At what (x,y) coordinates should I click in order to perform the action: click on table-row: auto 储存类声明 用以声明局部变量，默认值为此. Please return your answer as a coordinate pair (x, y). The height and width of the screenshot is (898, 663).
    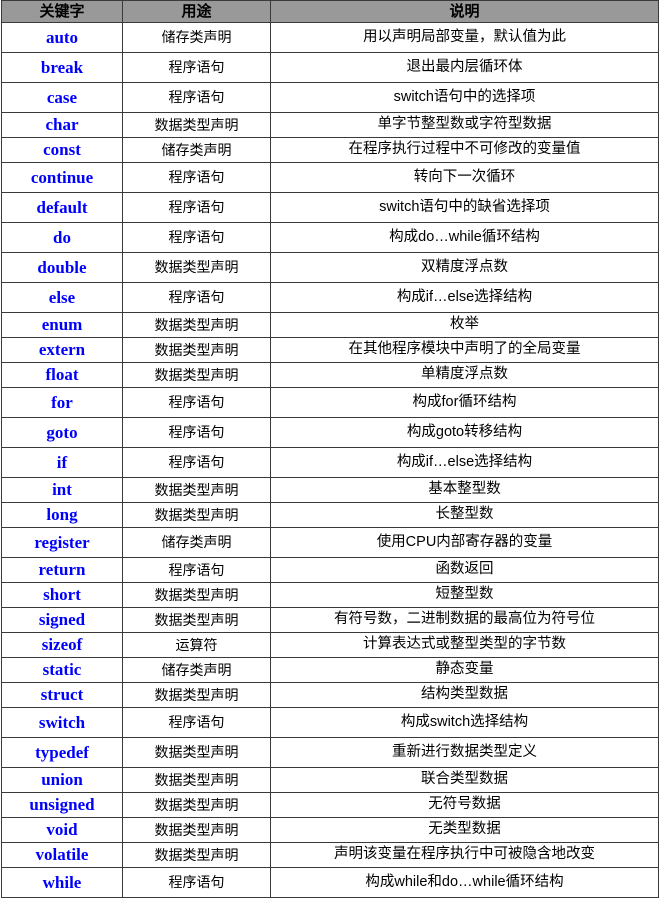
    Looking at the image, I should click on (330, 37).